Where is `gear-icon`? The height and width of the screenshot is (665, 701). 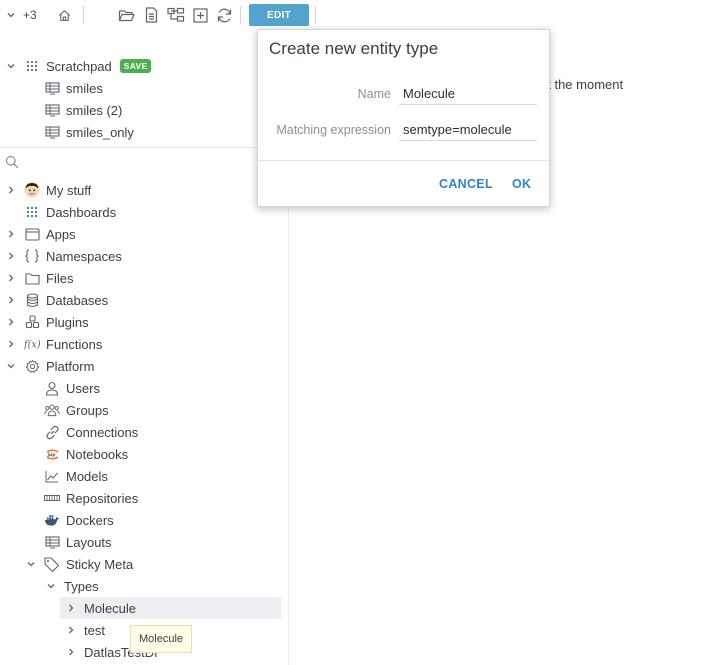 gear-icon is located at coordinates (32, 366).